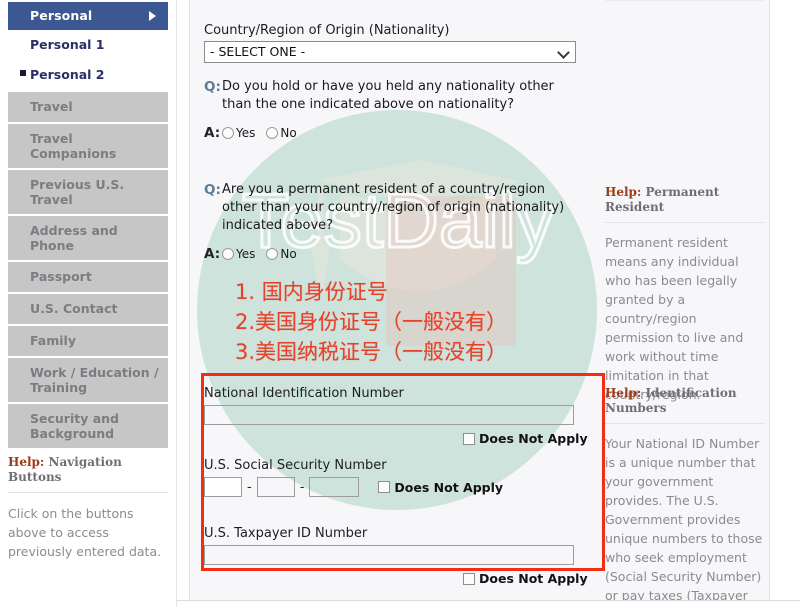 The height and width of the screenshot is (607, 800). What do you see at coordinates (88, 107) in the screenshot?
I see `sidebar-item-travel: Travel` at bounding box center [88, 107].